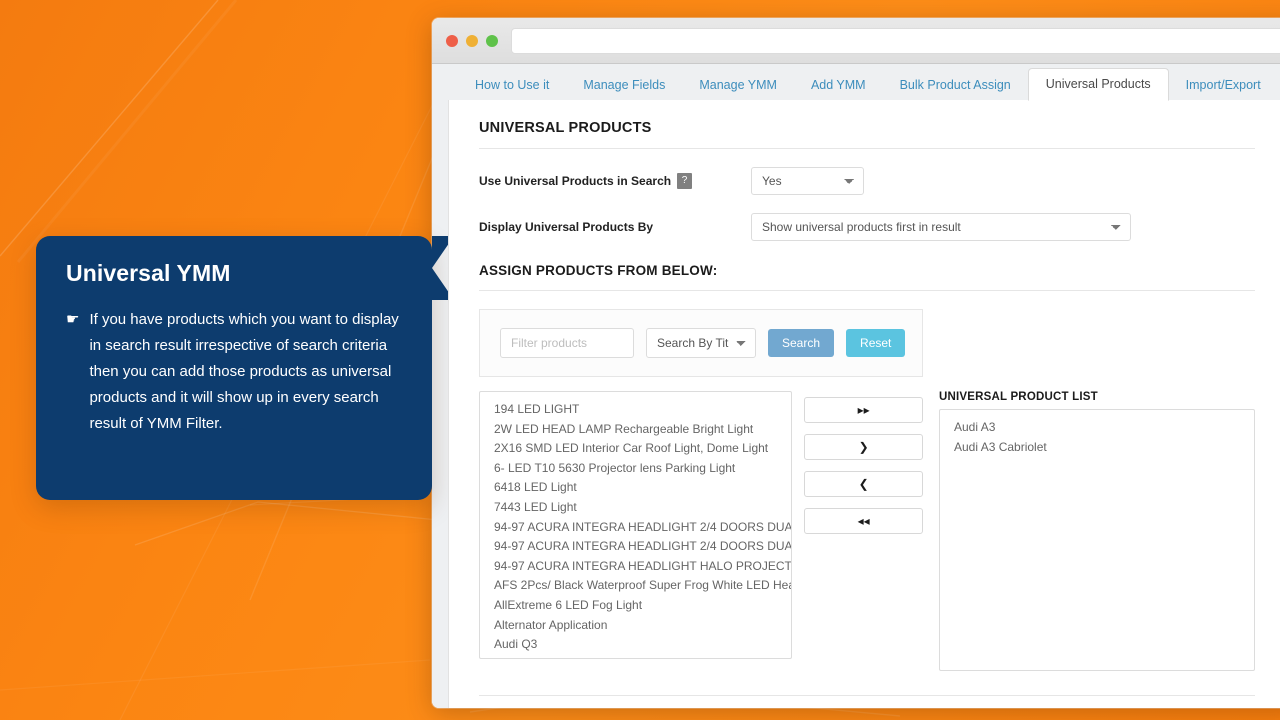 The height and width of the screenshot is (720, 1280). I want to click on traffic-lights, so click(472, 40).